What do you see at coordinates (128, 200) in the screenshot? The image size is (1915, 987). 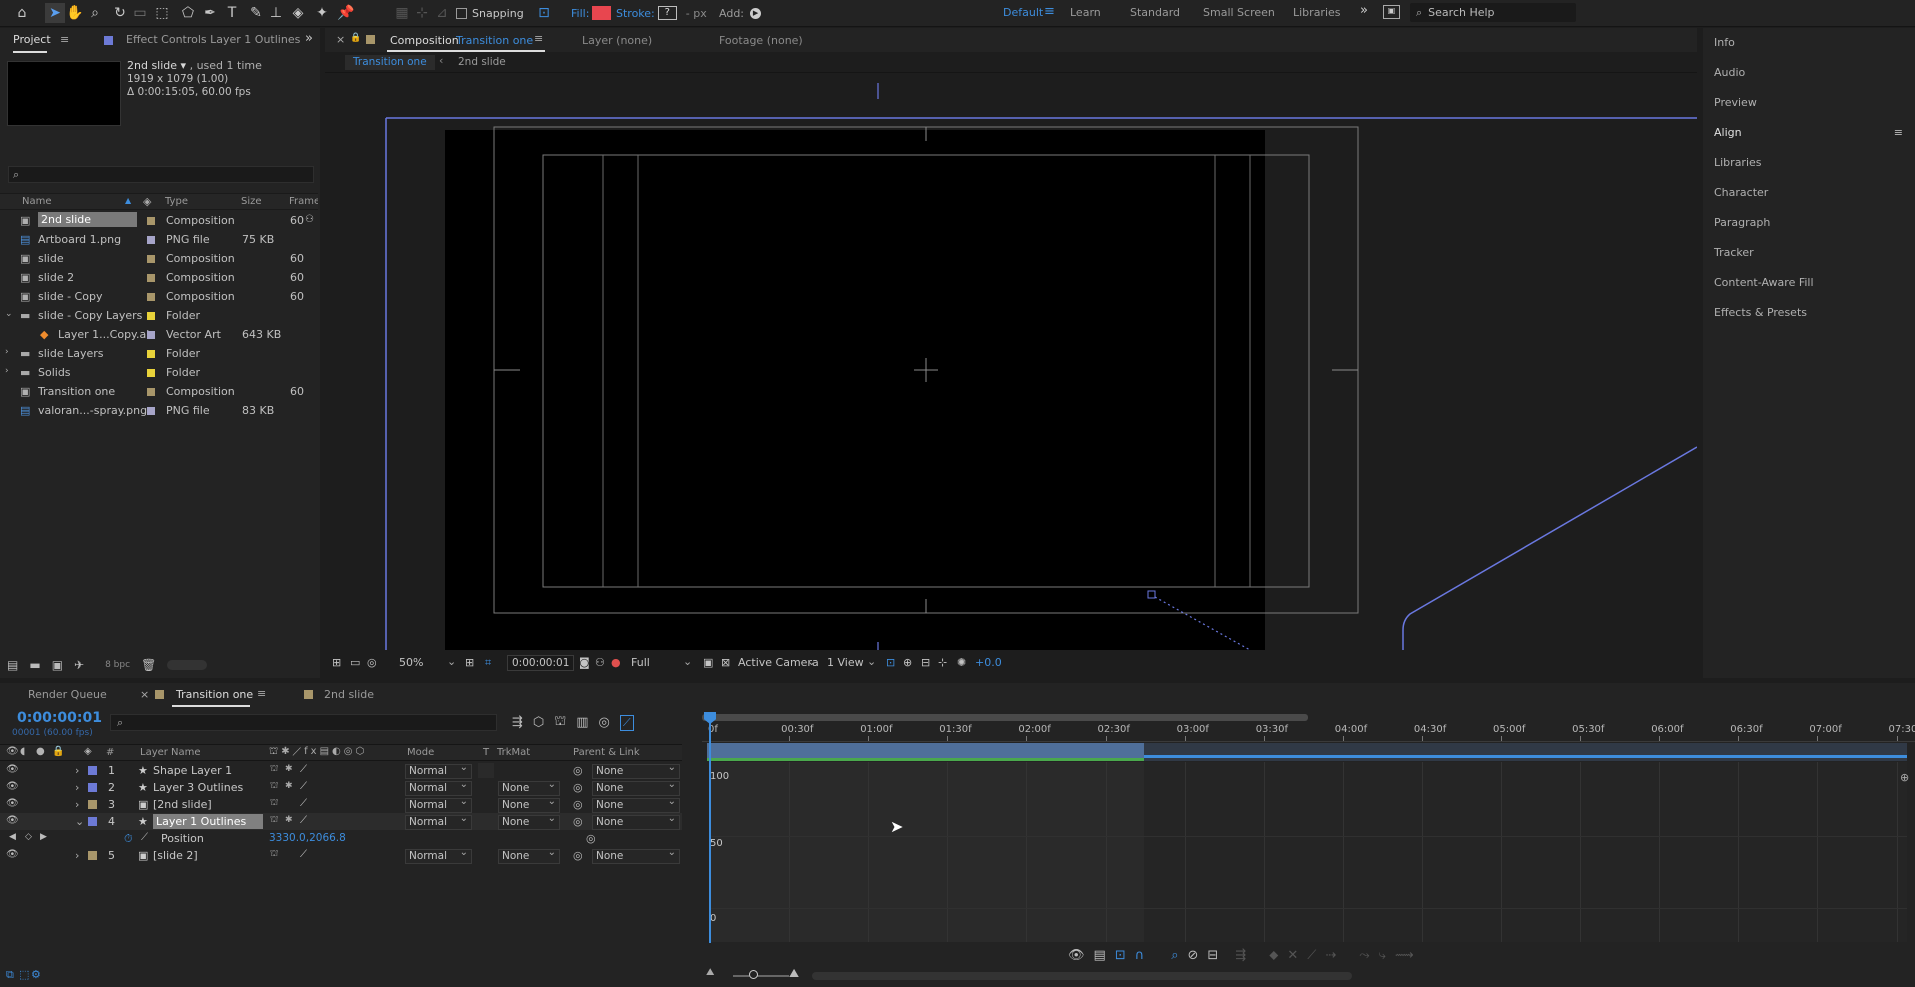 I see `sort-ascending-icon: ▲` at bounding box center [128, 200].